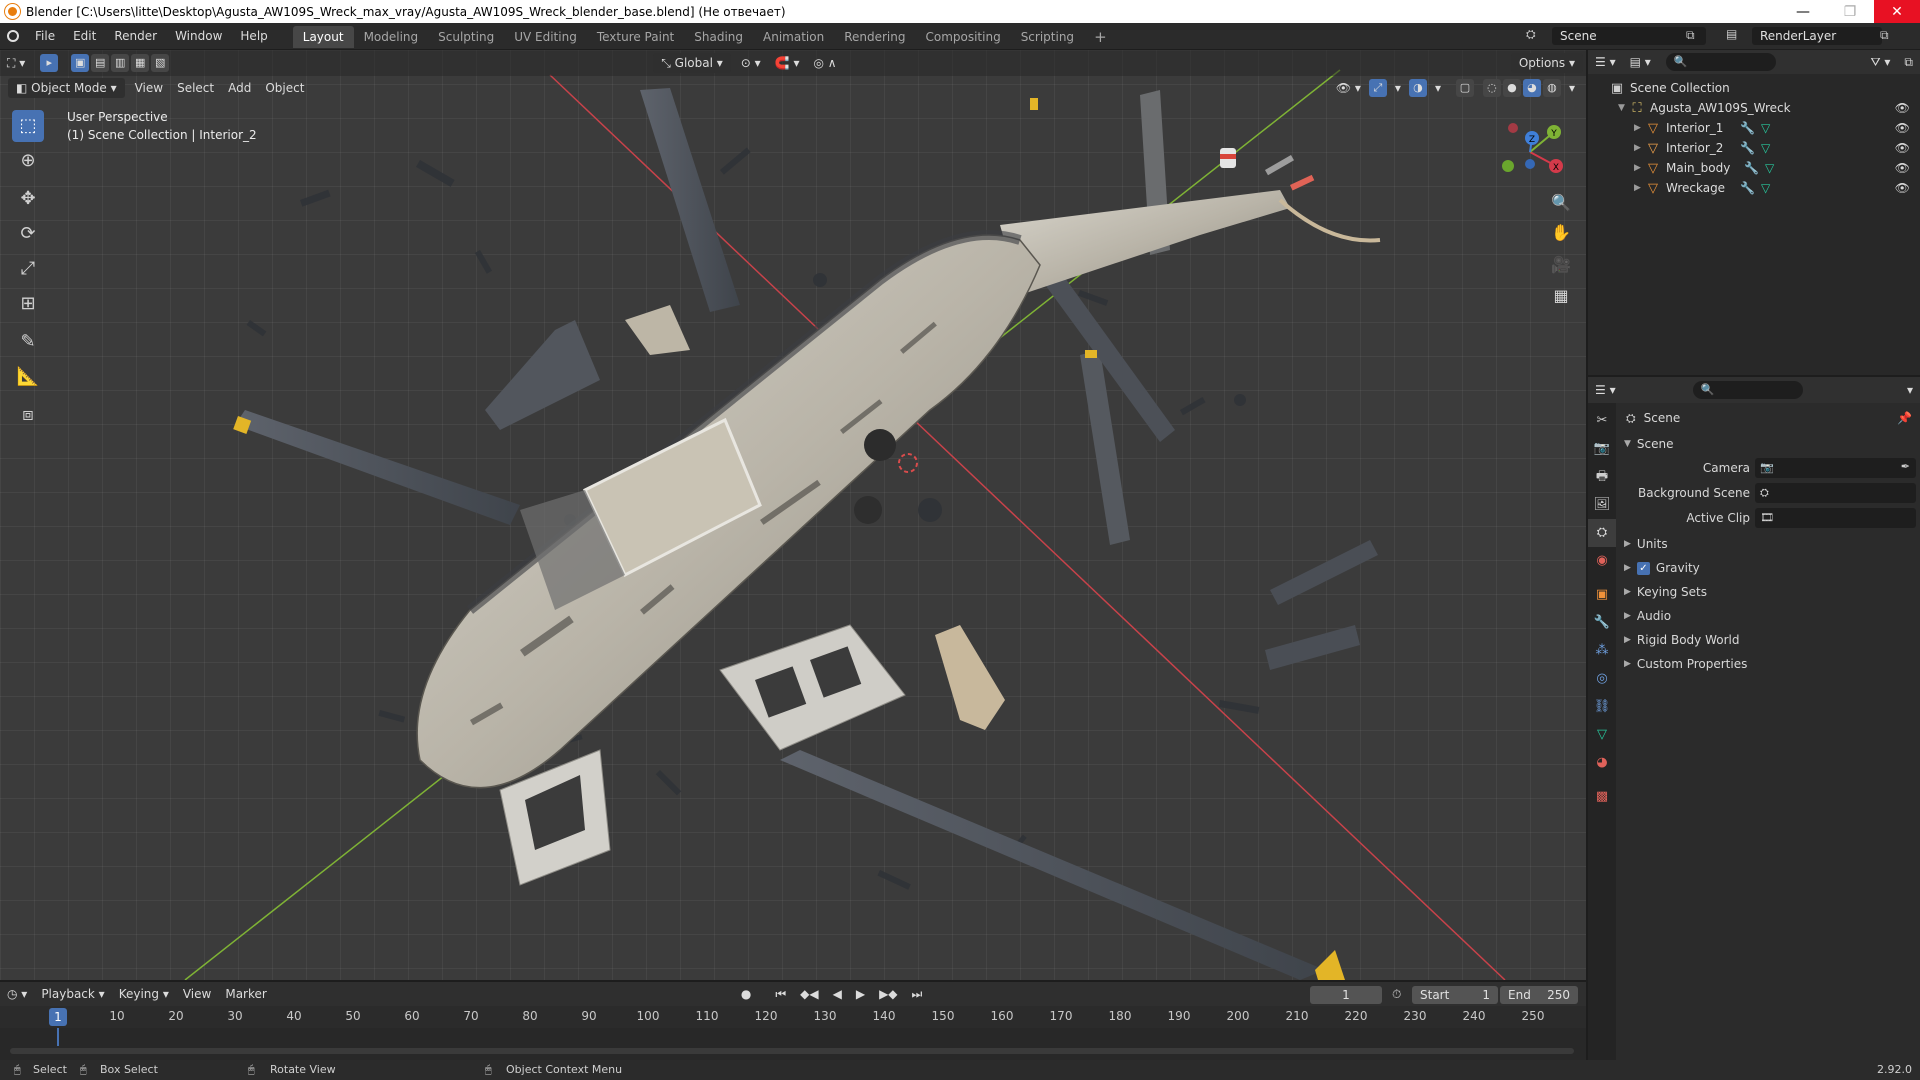 This screenshot has width=1920, height=1080. I want to click on start-frame-field: Start 1, so click(1455, 995).